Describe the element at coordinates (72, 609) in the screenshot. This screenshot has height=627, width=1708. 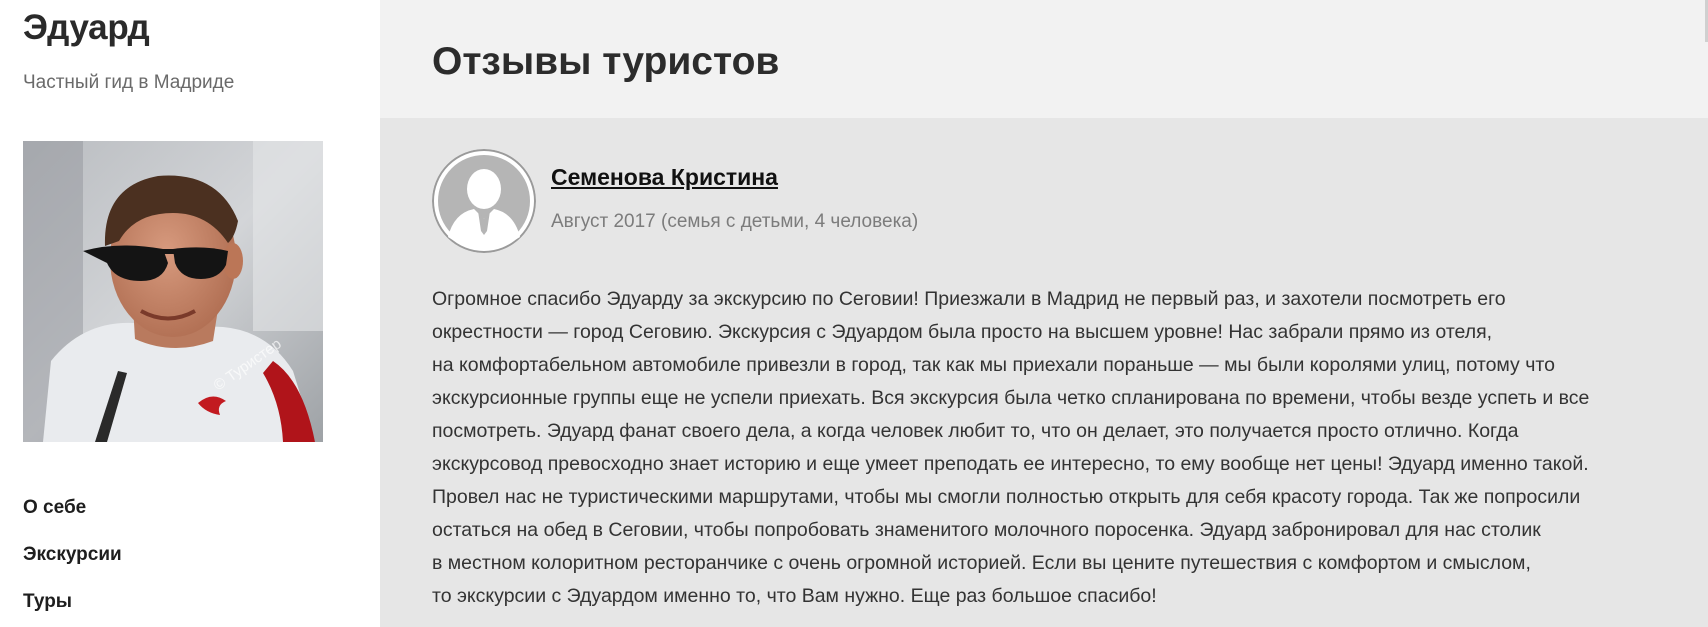
I see `nav-item-tours: Туры` at that location.